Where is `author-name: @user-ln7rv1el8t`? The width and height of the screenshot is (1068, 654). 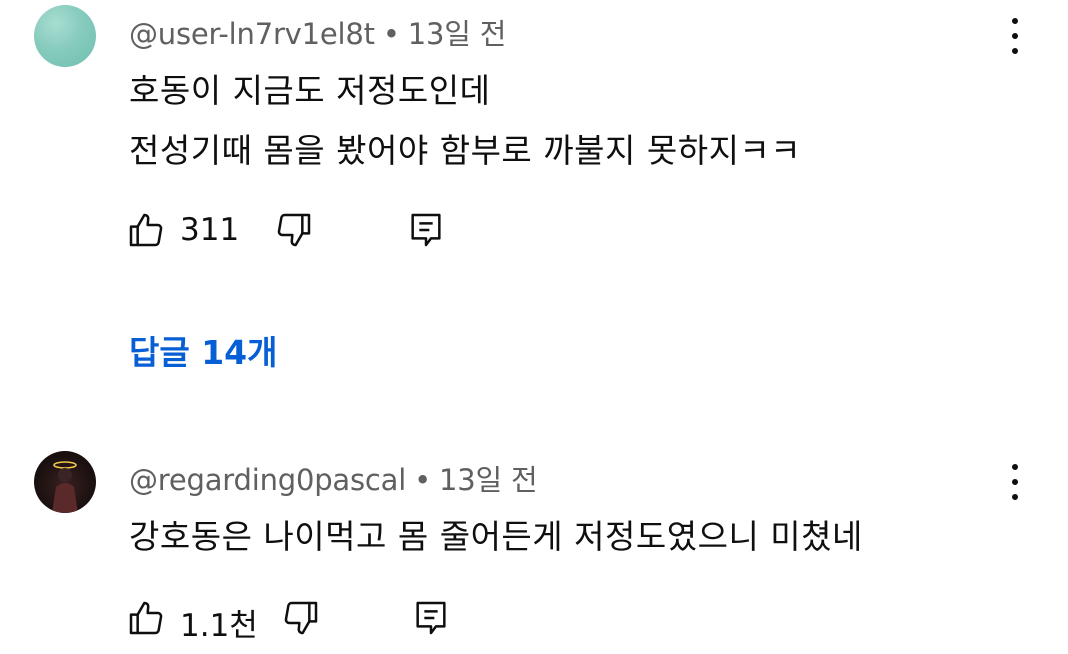
author-name: @user-ln7rv1el8t is located at coordinates (252, 34).